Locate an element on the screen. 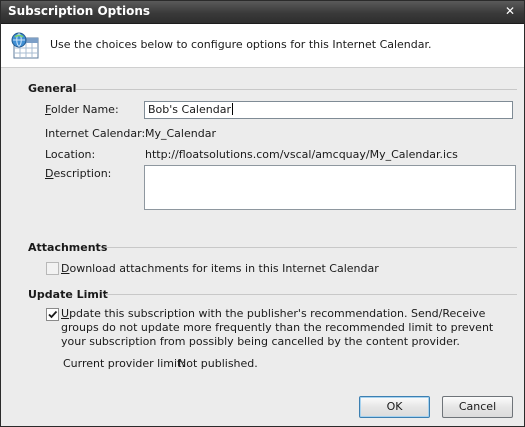 The image size is (525, 427). internet-calendar-icon is located at coordinates (25, 45).